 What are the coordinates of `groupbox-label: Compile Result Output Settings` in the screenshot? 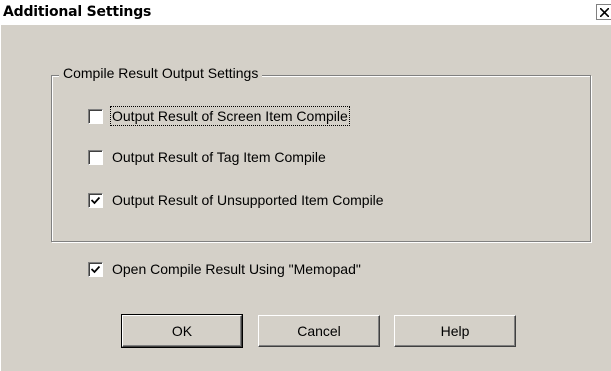 It's located at (161, 73).